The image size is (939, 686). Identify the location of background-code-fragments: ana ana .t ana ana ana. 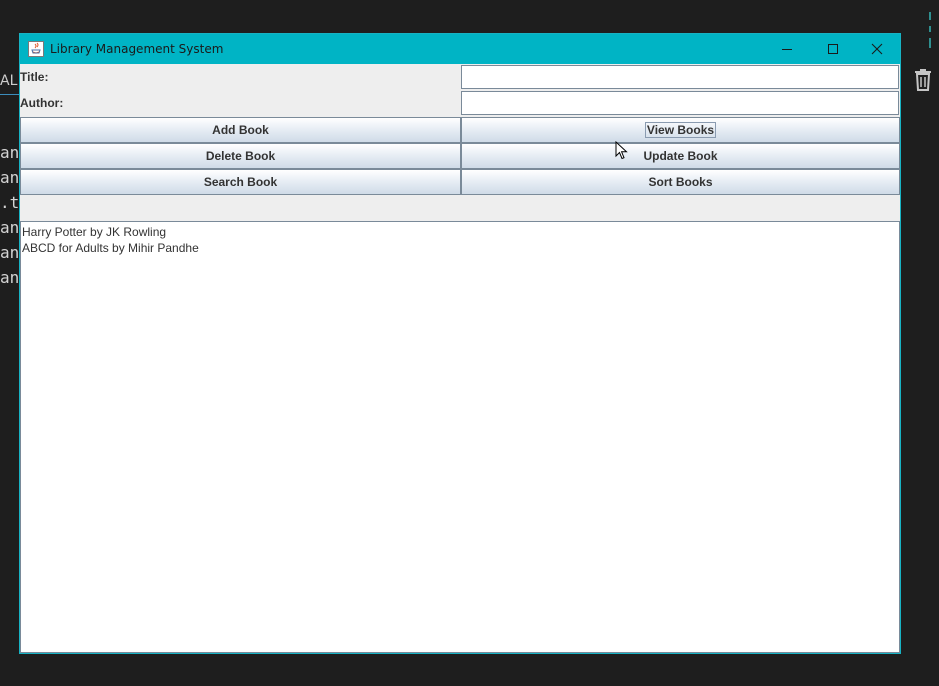
(10, 215).